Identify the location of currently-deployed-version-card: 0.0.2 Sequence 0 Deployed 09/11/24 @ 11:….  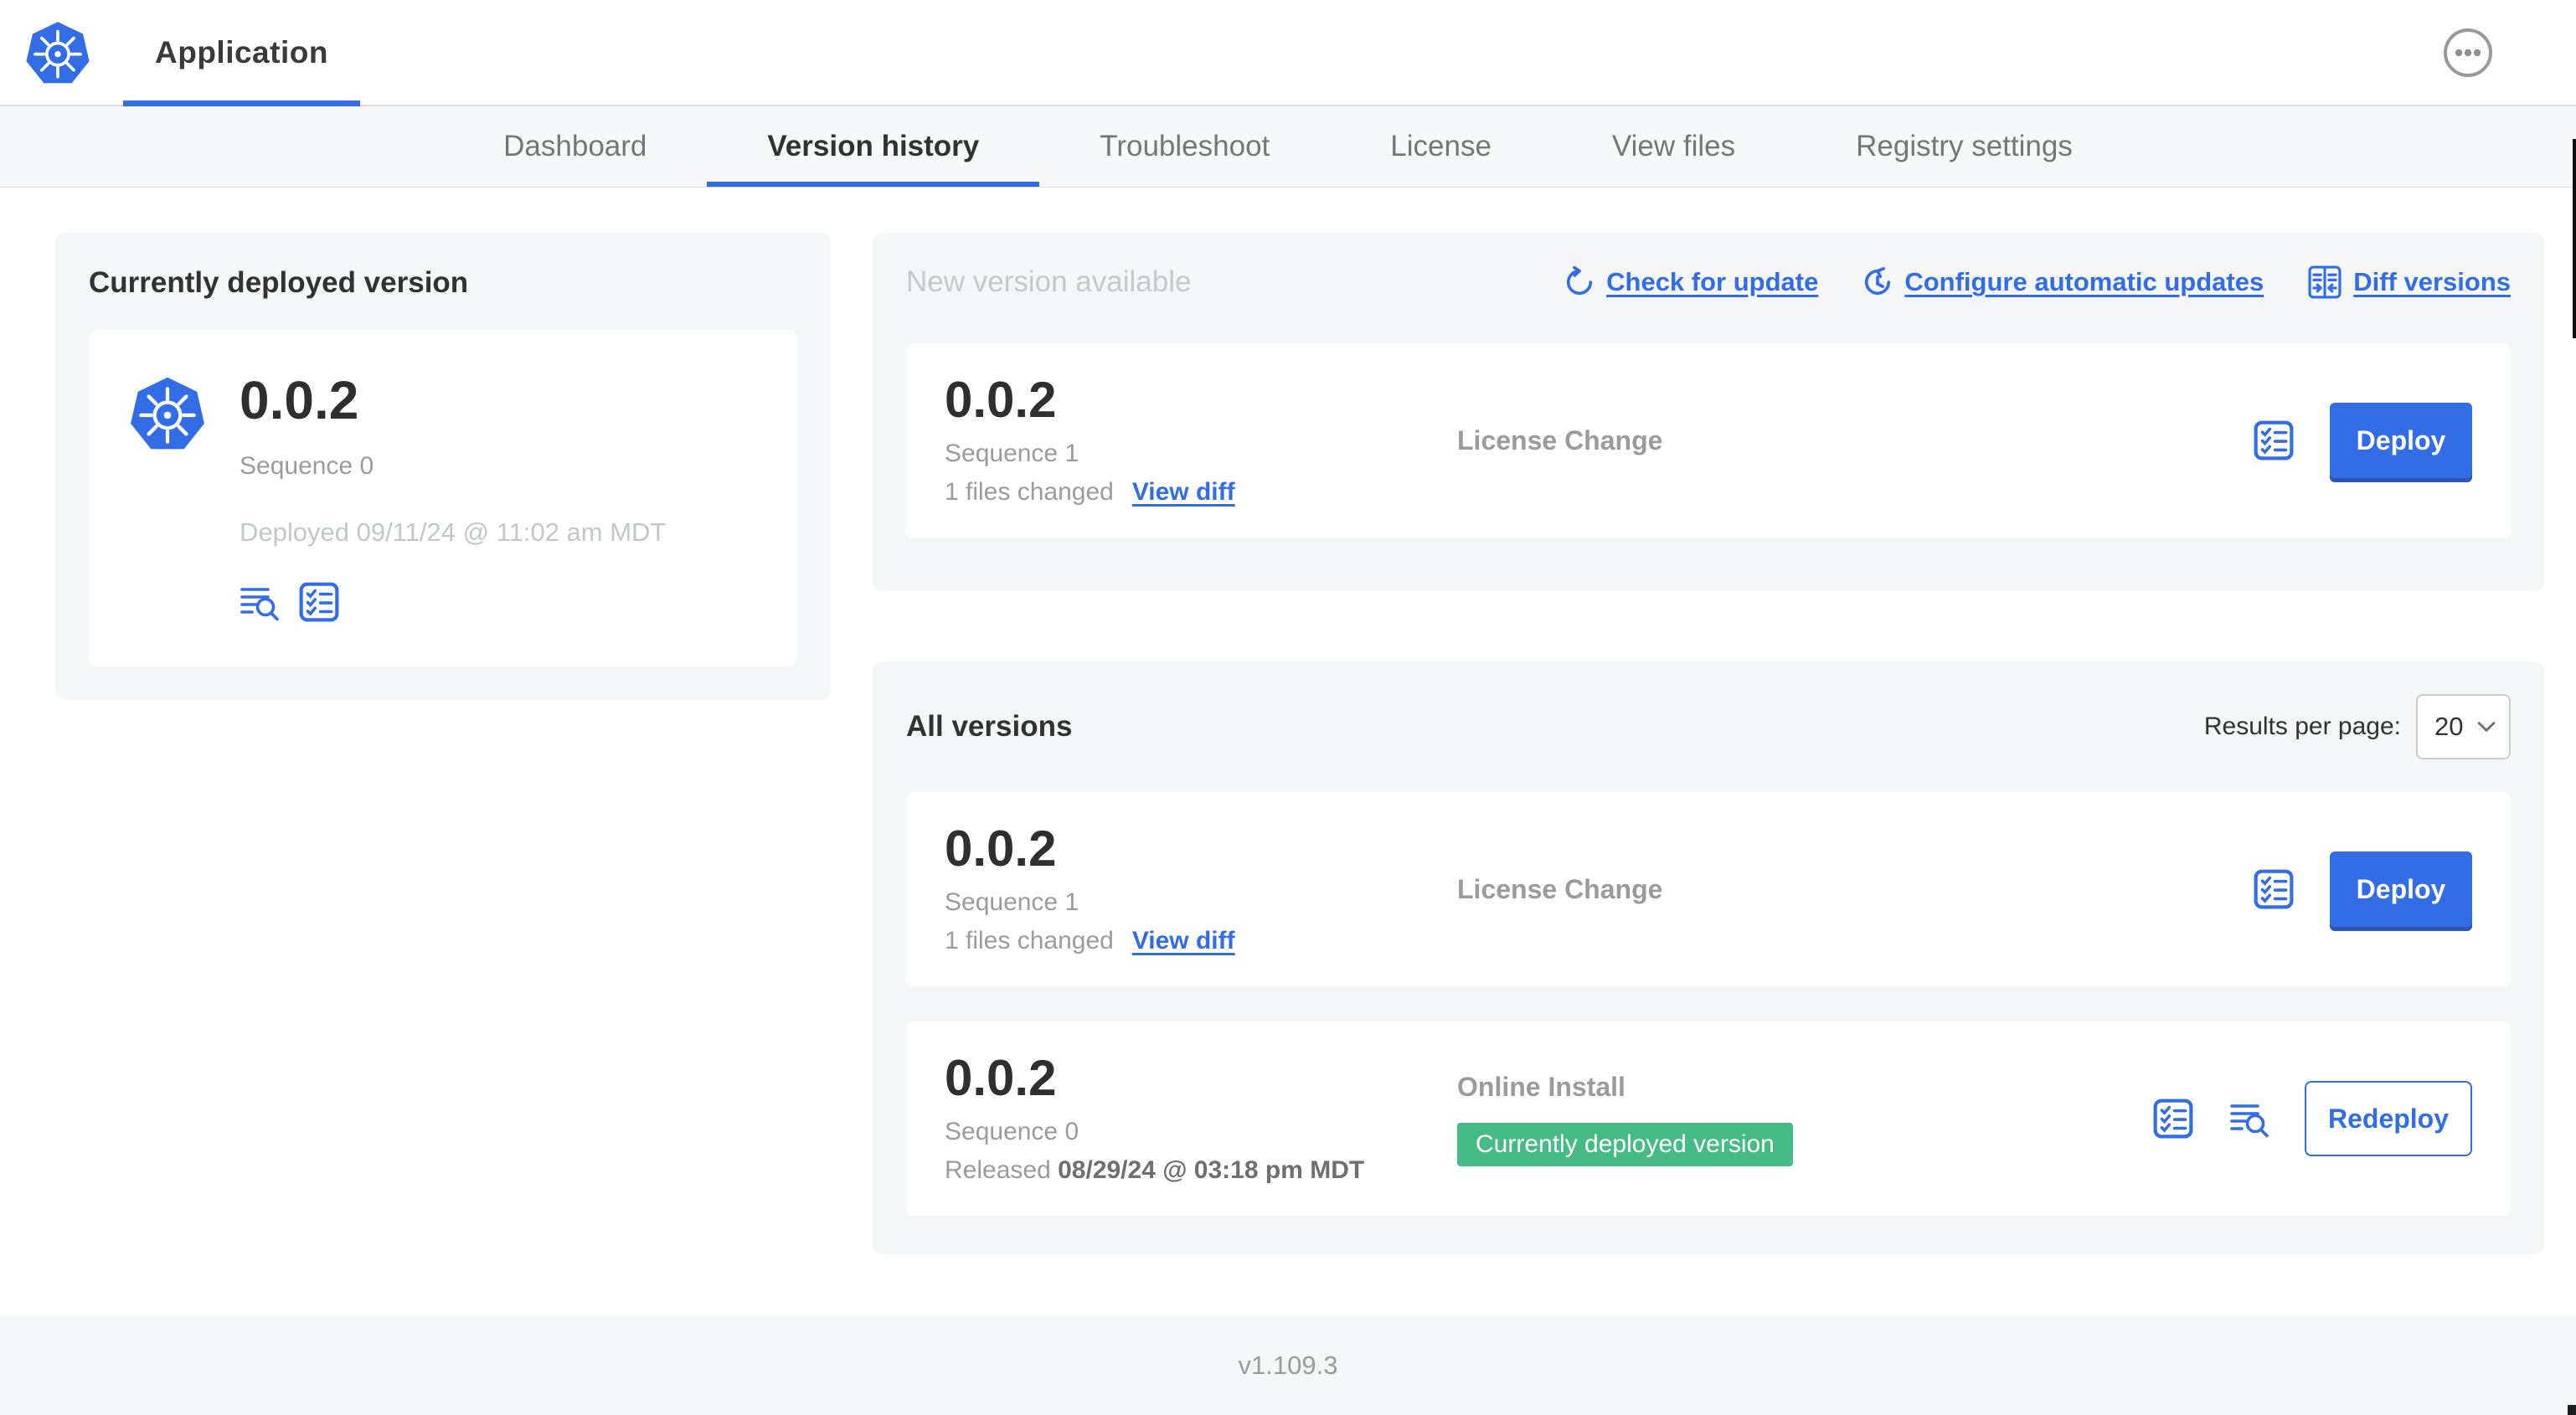
(443, 498).